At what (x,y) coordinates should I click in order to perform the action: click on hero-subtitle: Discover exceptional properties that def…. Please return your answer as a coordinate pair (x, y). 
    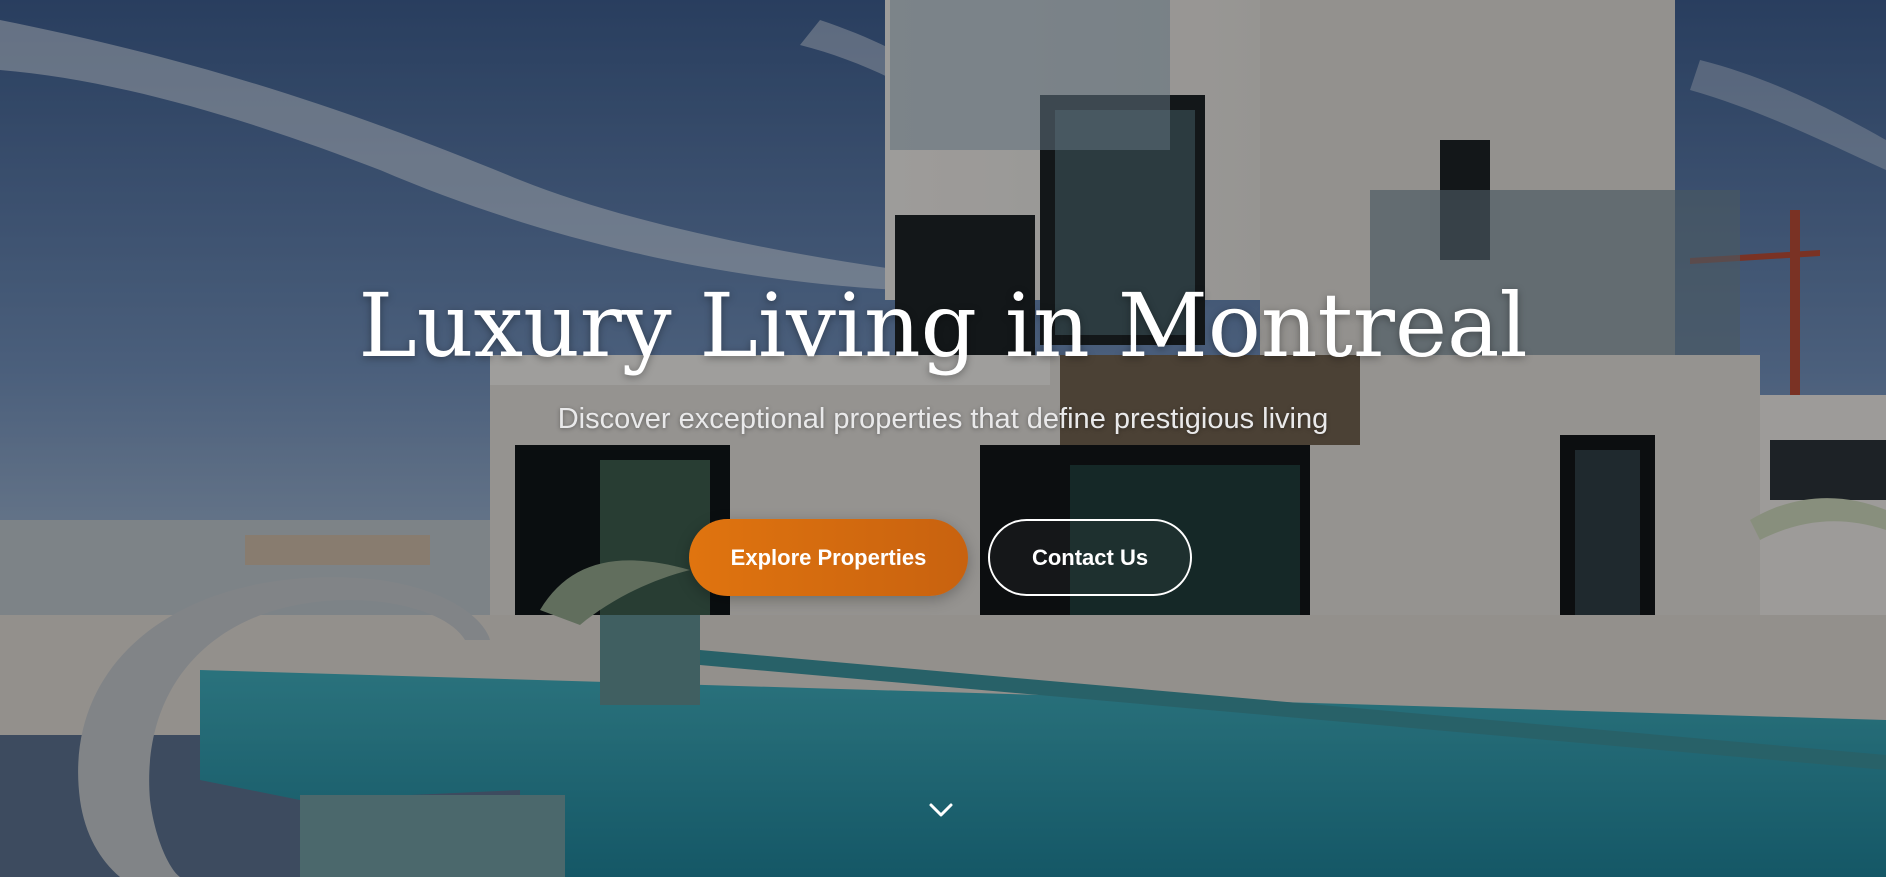
    Looking at the image, I should click on (943, 419).